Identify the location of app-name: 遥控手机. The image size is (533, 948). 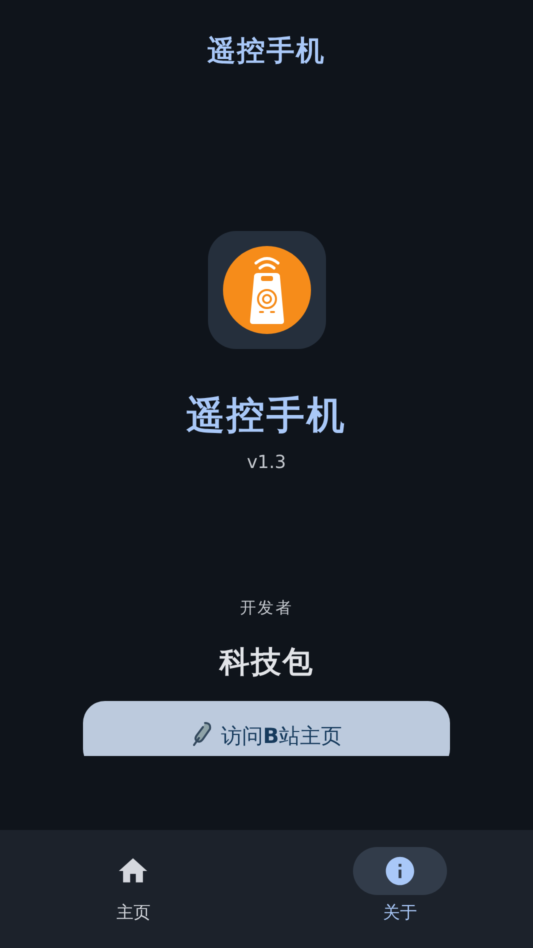
(266, 415).